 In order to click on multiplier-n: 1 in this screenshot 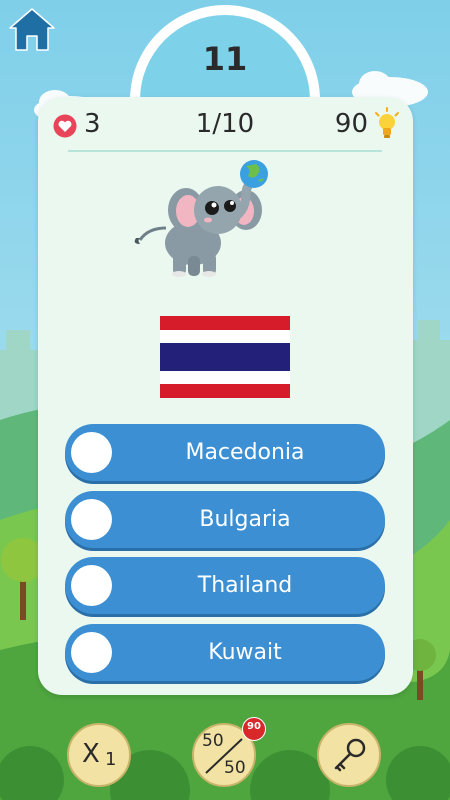, I will do `click(111, 759)`.